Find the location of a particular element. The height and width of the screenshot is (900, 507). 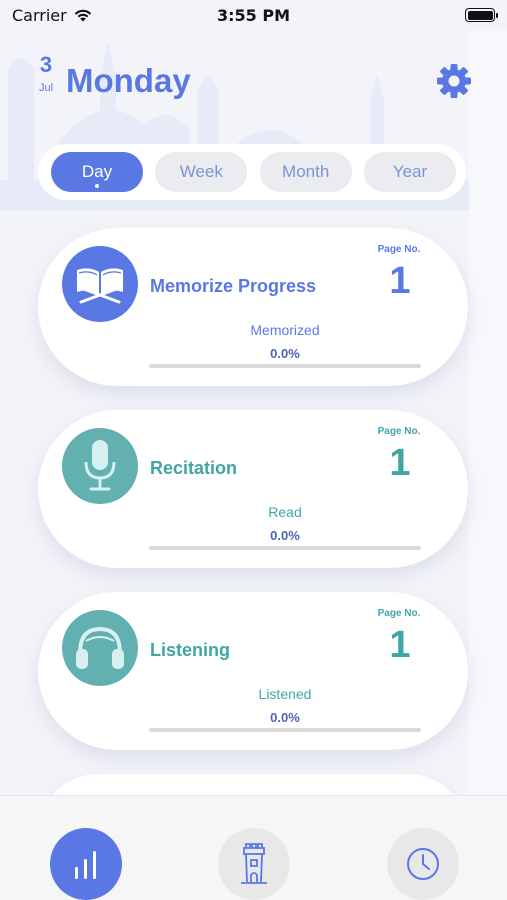

date-day: 3 is located at coordinates (46, 64).